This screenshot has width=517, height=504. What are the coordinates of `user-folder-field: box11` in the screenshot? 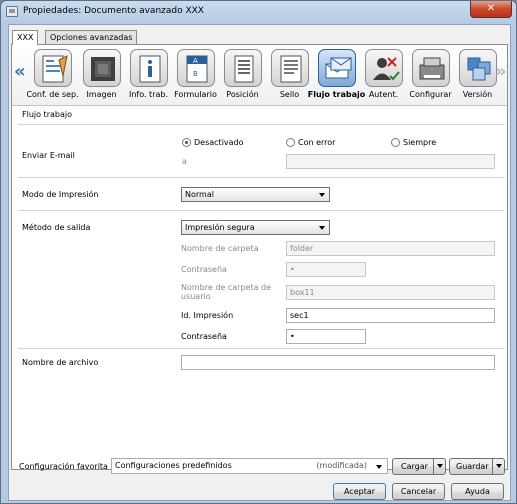 It's located at (390, 292).